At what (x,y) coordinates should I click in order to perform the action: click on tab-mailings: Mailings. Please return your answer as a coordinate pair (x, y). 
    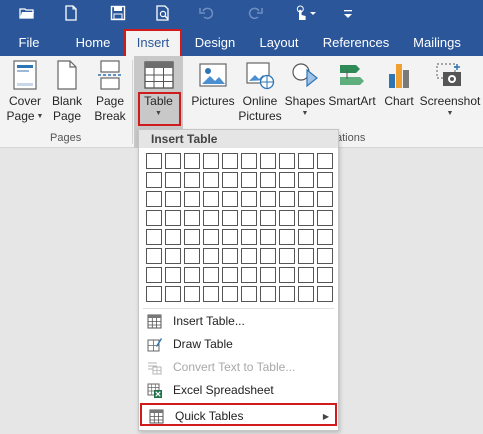
    Looking at the image, I should click on (437, 42).